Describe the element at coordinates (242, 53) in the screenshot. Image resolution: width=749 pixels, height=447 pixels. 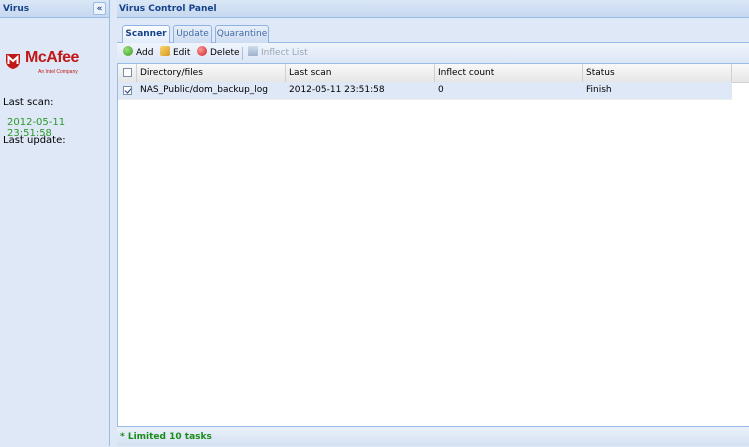
I see `toolbar-separator` at that location.